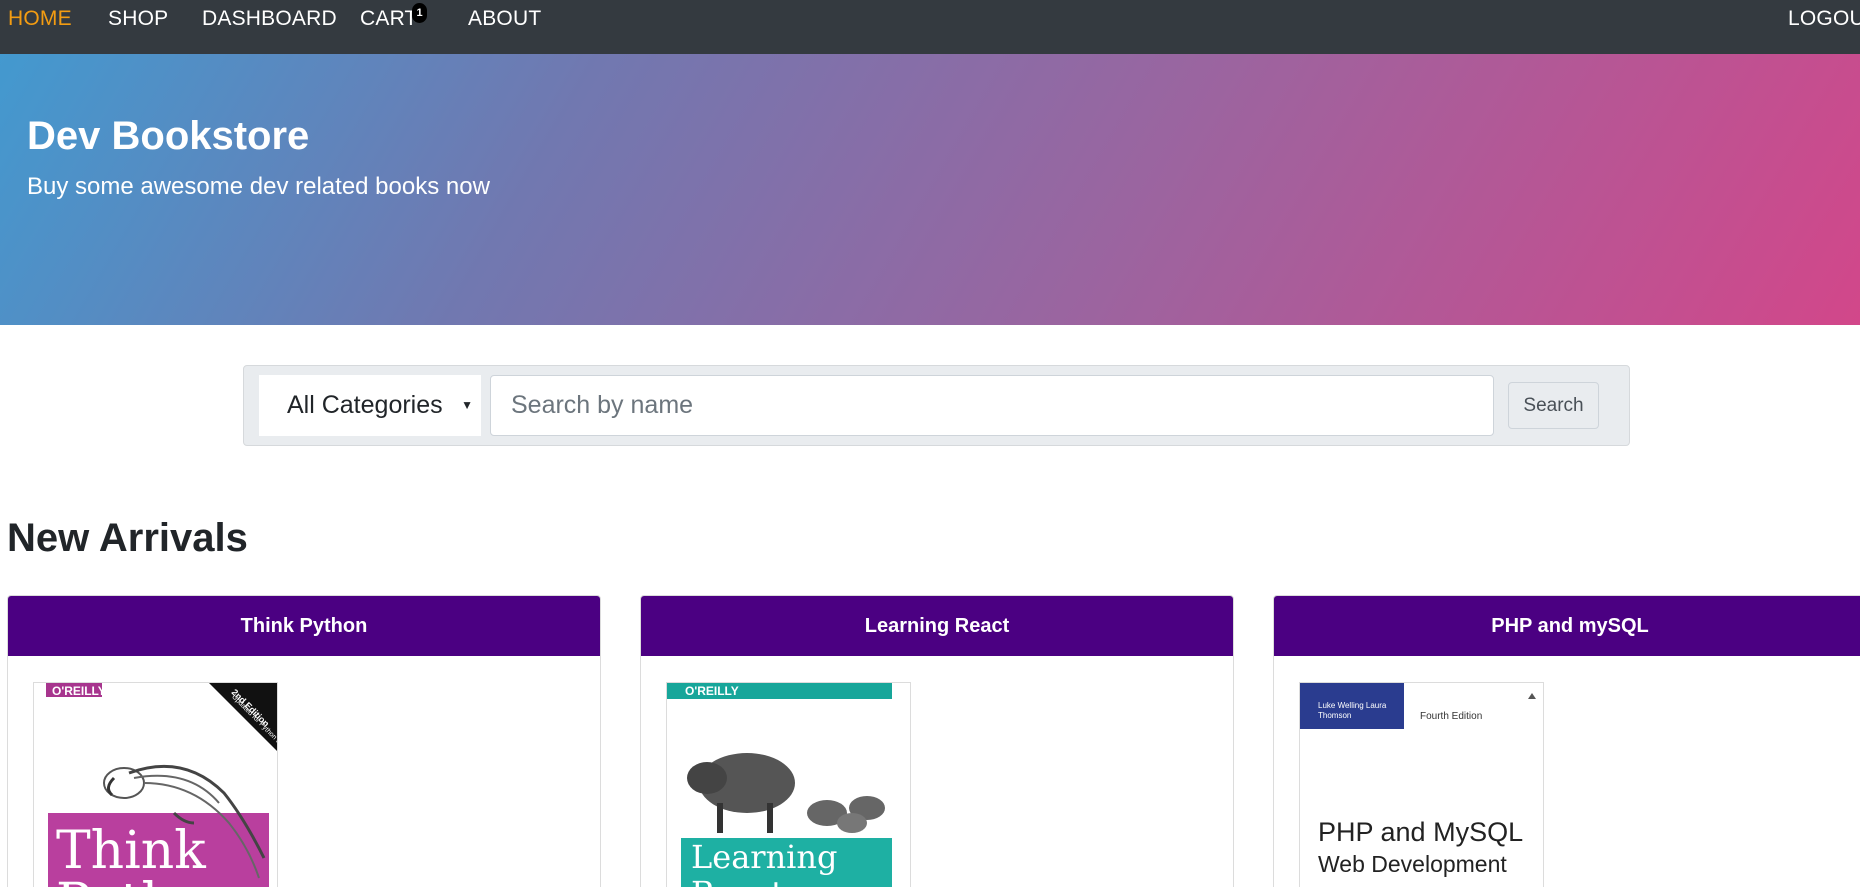 This screenshot has width=1860, height=887. Describe the element at coordinates (389, 19) in the screenshot. I see `nav-cart: CART` at that location.